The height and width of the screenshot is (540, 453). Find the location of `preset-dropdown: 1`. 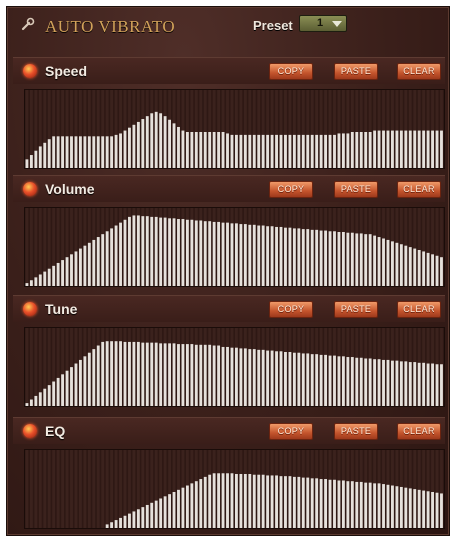

preset-dropdown: 1 is located at coordinates (323, 23).